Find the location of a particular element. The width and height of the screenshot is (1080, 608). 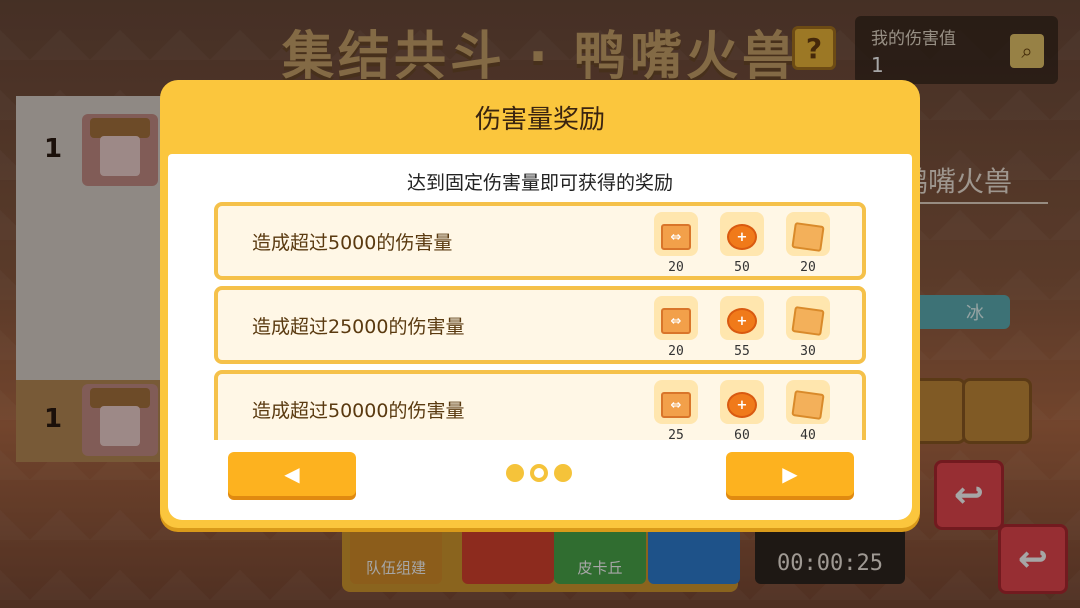

dialog-subtitle: 达到固定伤害量即可获得的奖励 is located at coordinates (539, 183).